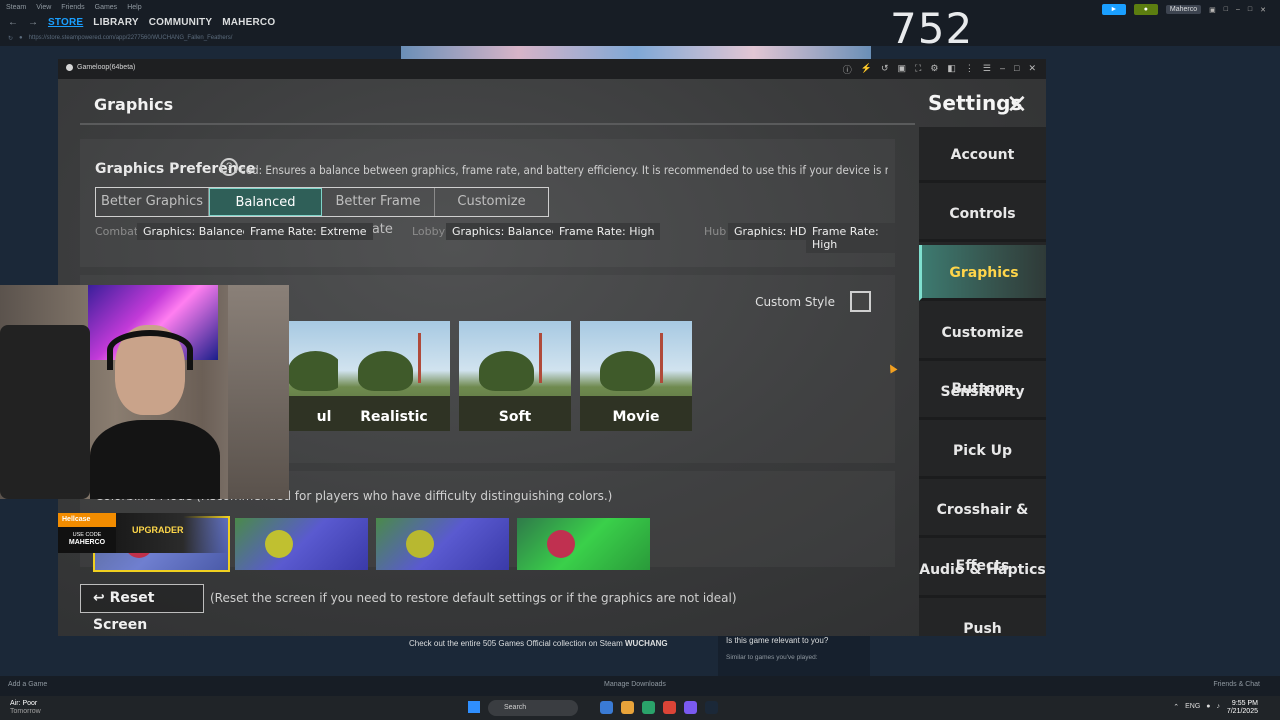  I want to click on webcam-overlay, so click(144, 392).